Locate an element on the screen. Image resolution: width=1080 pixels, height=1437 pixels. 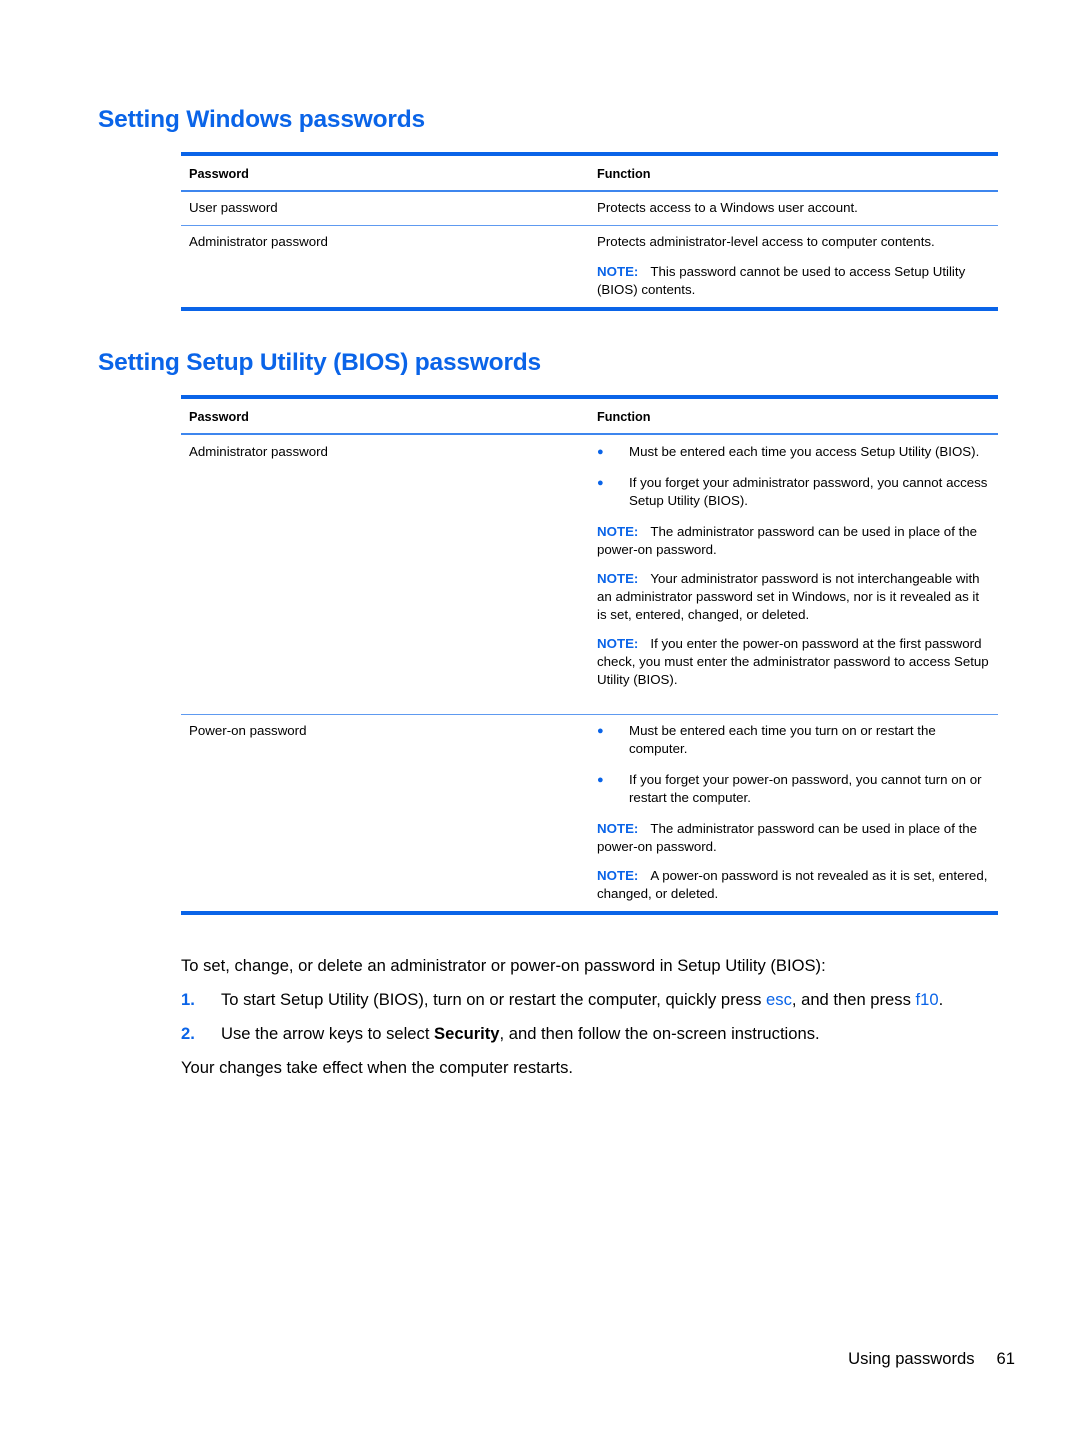
page-number: 61 is located at coordinates (1005, 1358).